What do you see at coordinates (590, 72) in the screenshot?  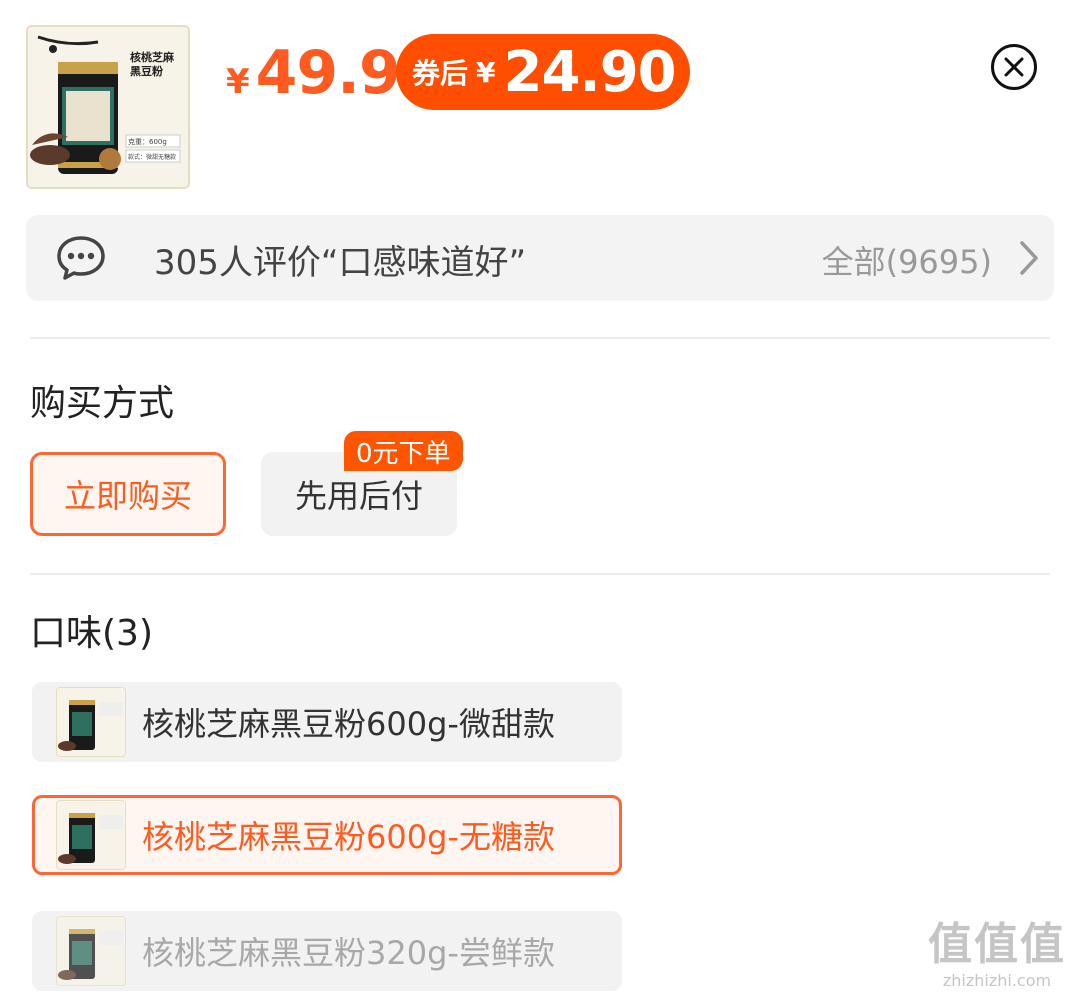 I see `coupon-price-value: 24.90` at bounding box center [590, 72].